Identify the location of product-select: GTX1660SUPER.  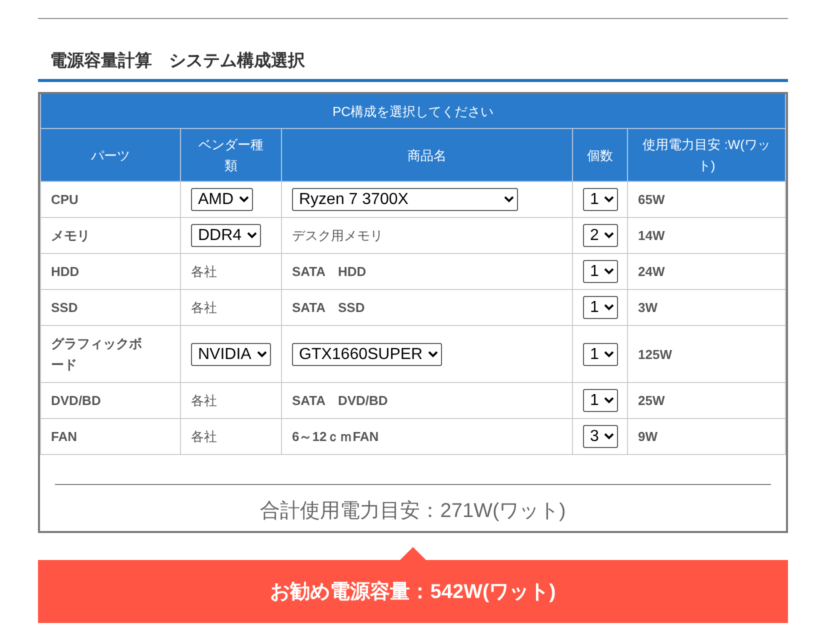
(367, 354).